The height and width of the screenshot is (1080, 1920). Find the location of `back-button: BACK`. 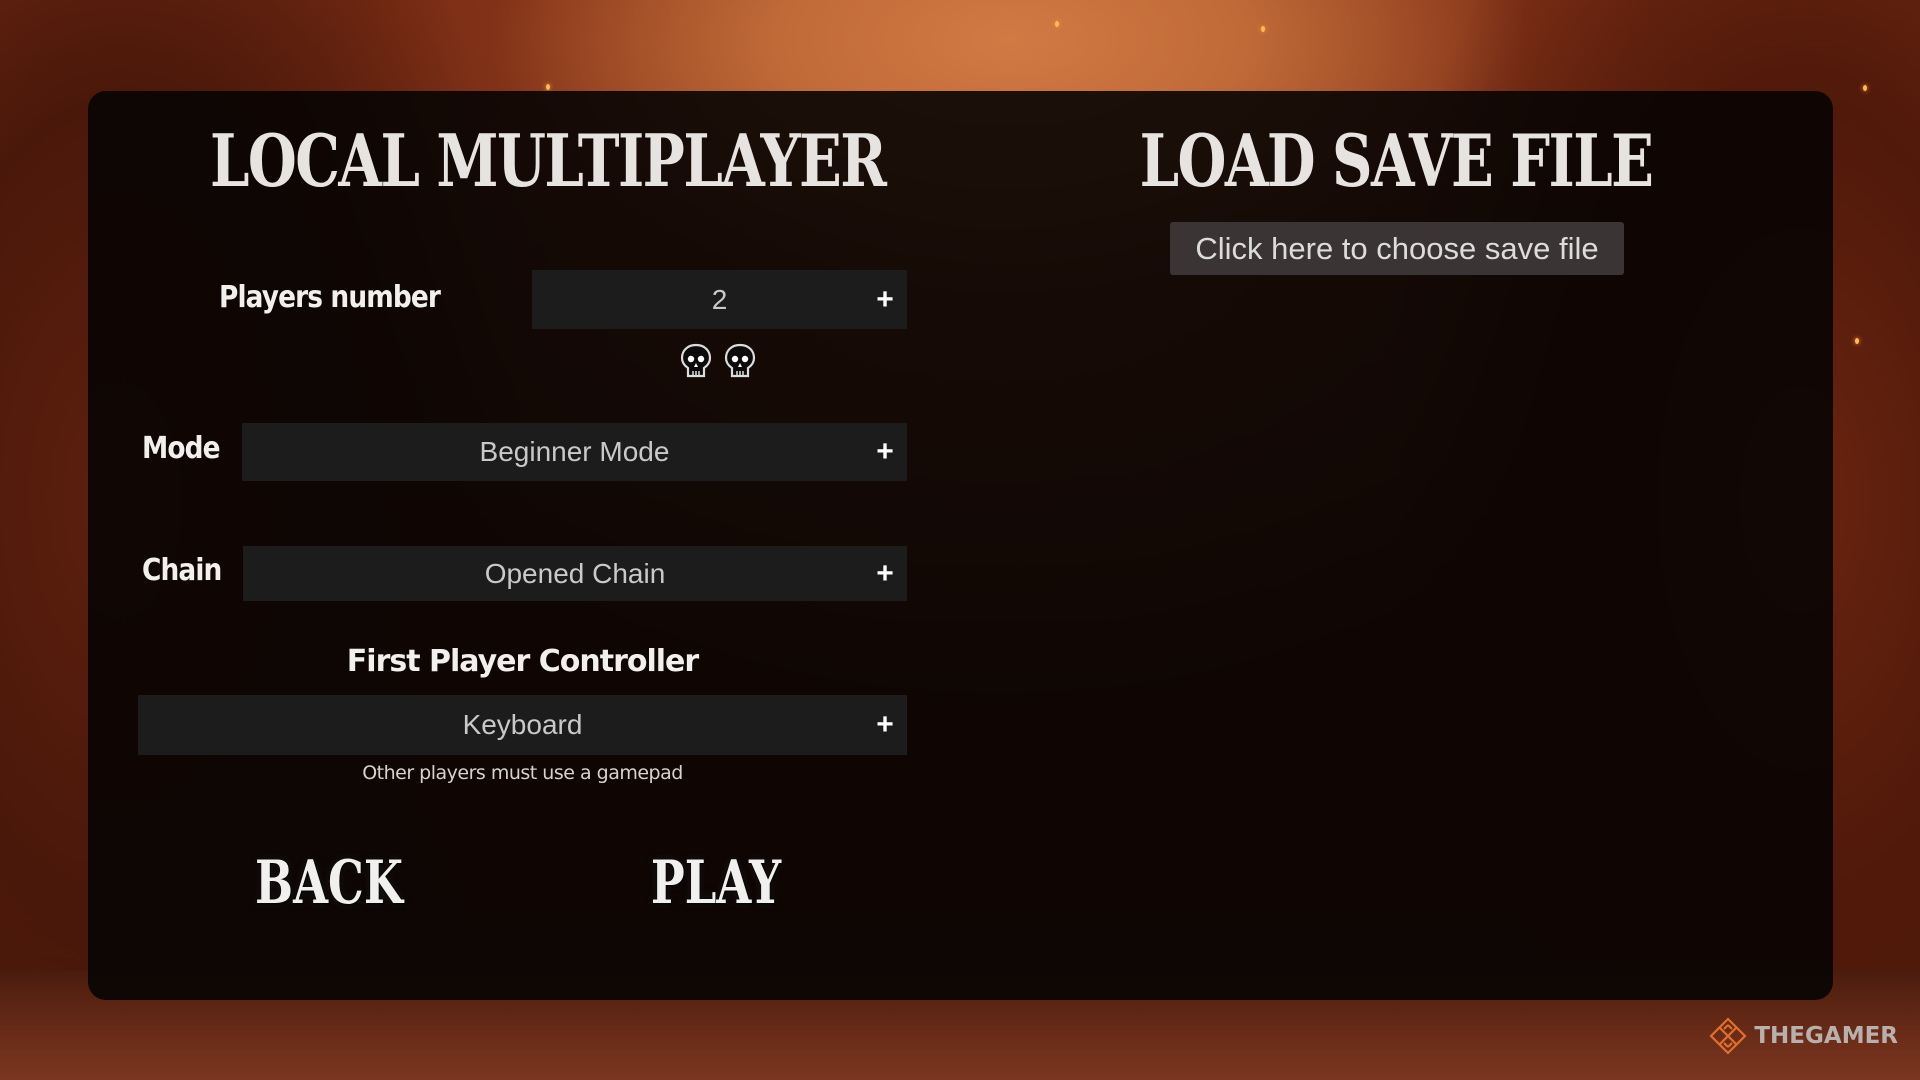

back-button: BACK is located at coordinates (329, 883).